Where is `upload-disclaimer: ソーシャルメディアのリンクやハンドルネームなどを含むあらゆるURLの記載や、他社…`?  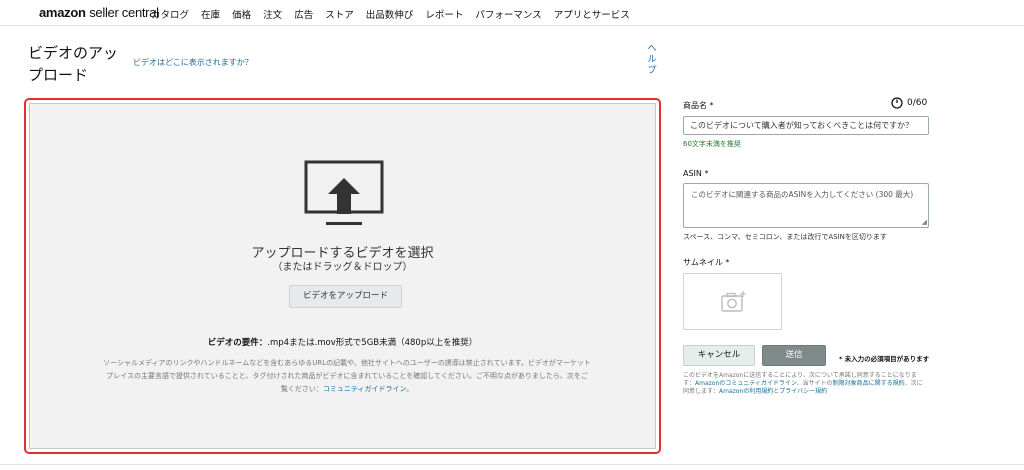 upload-disclaimer: ソーシャルメディアのリンクやハンドルネームなどを含むあらゆるURLの記載や、他社… is located at coordinates (347, 376).